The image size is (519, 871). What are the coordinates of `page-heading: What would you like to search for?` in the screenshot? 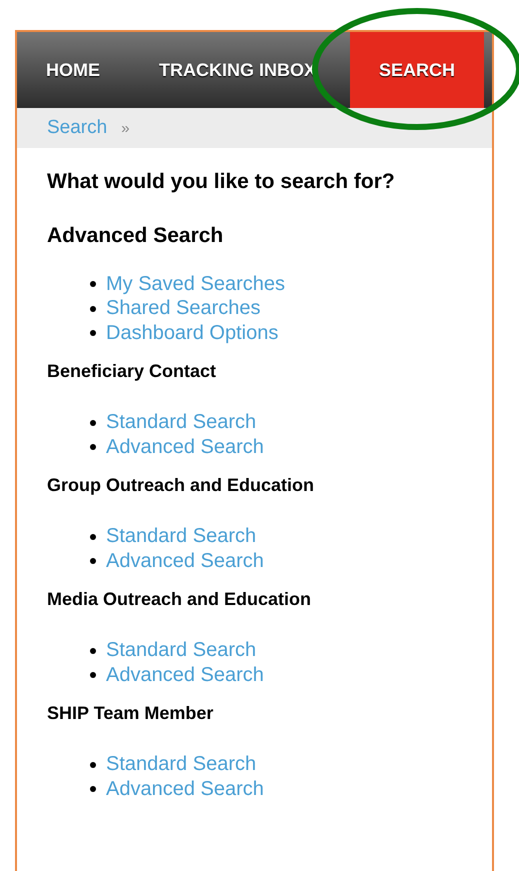 It's located at (221, 182).